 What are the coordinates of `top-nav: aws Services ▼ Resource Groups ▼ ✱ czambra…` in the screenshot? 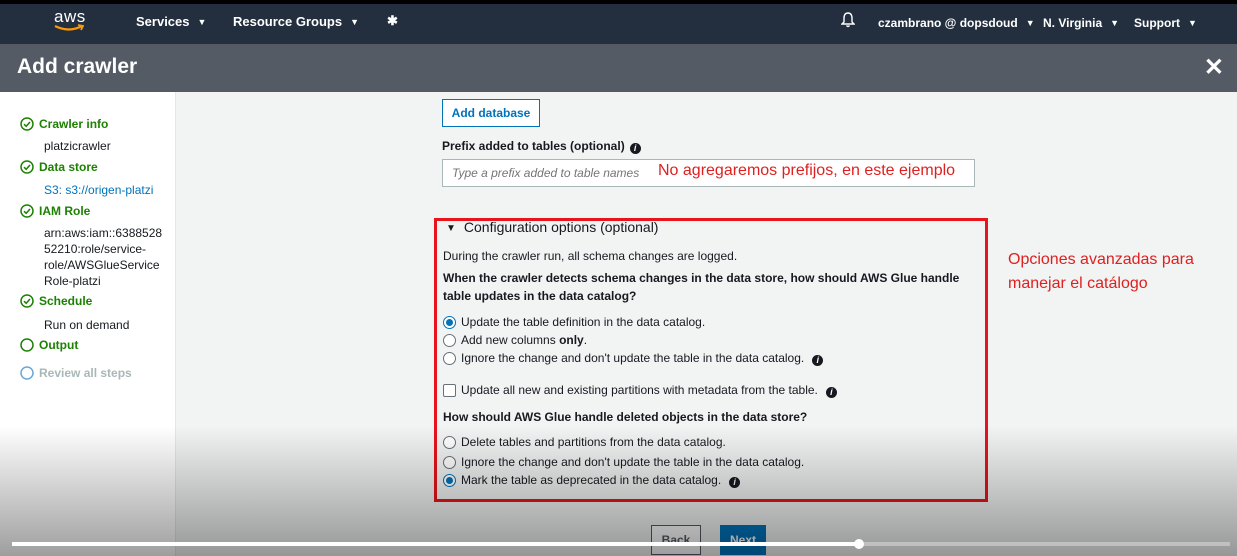 It's located at (618, 22).